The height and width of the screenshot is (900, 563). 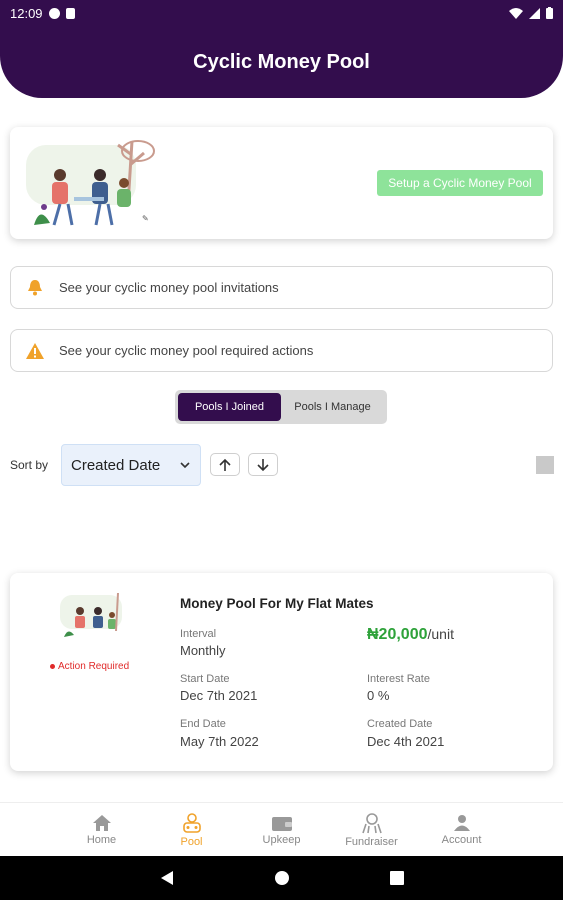 I want to click on recents-icon, so click(x=396, y=878).